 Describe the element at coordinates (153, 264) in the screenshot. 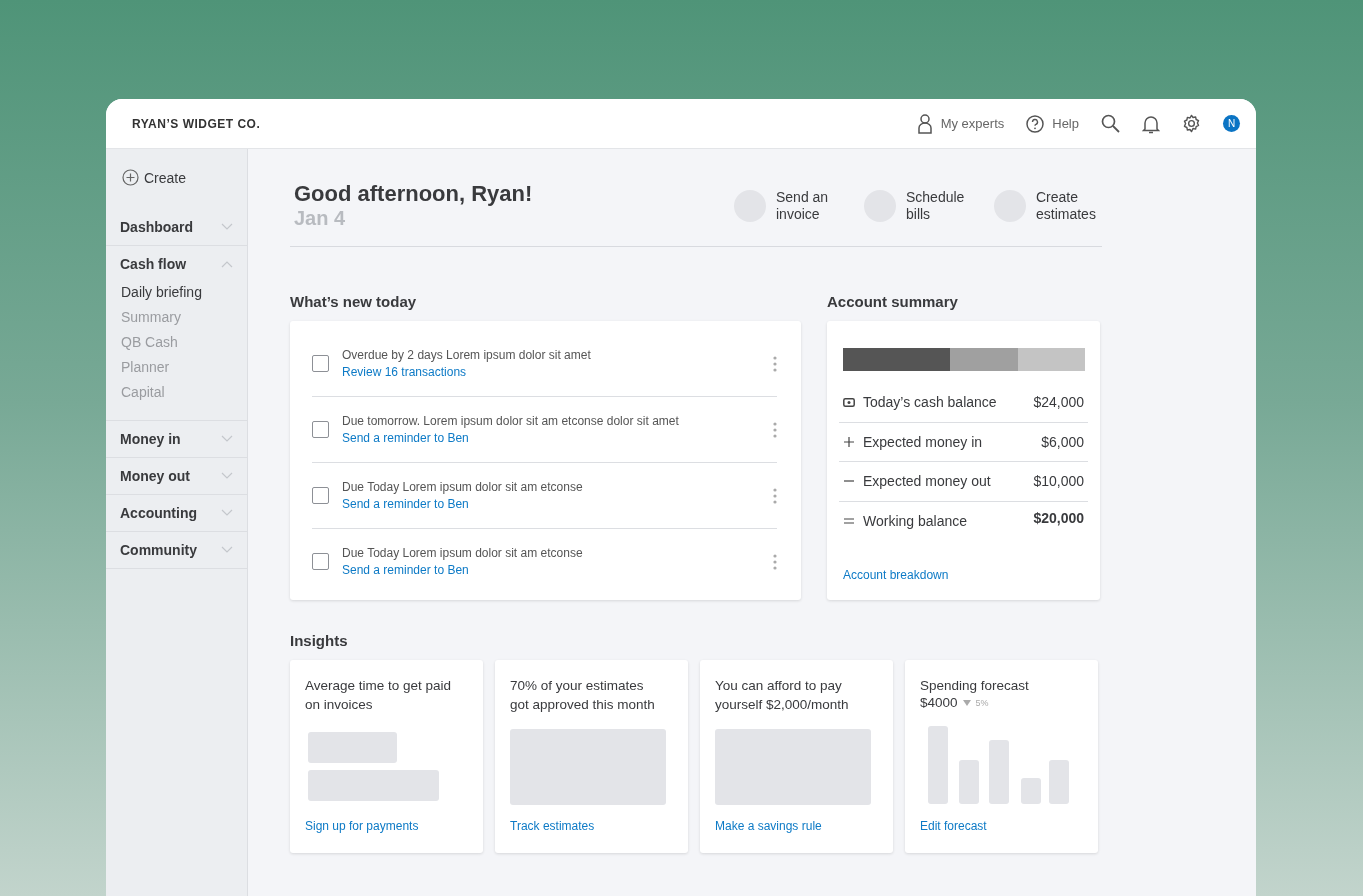

I see `nav-section: Cash flow` at that location.